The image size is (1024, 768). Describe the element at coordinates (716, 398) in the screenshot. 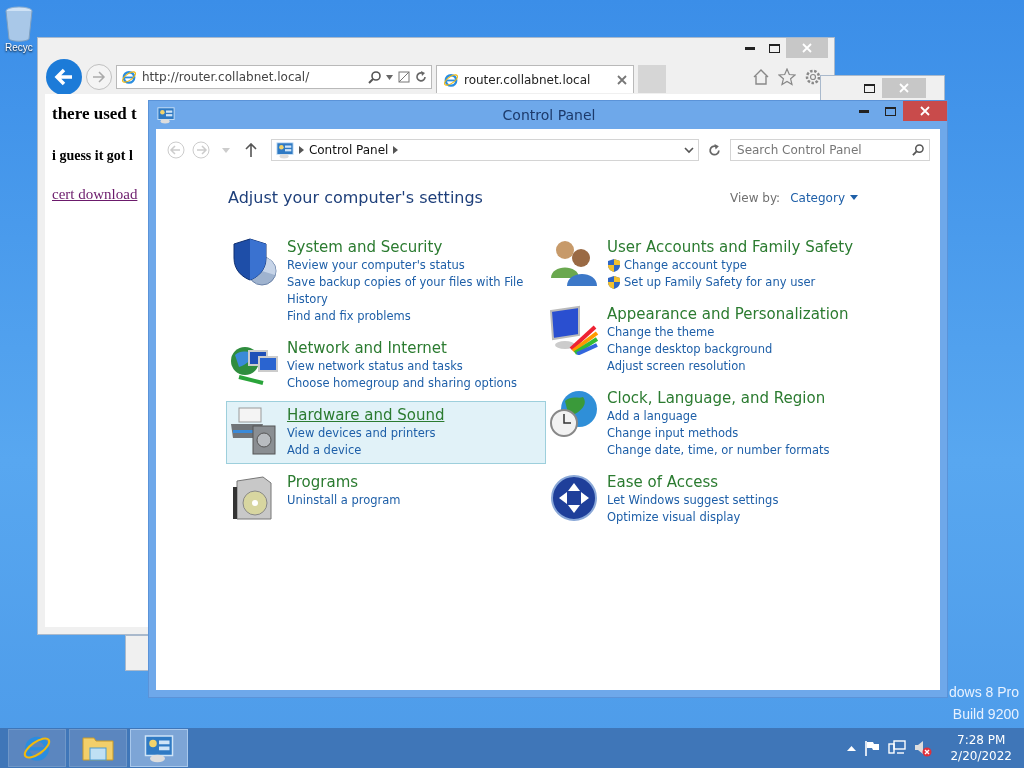

I see `category-link: Clock, Language, and Region` at that location.